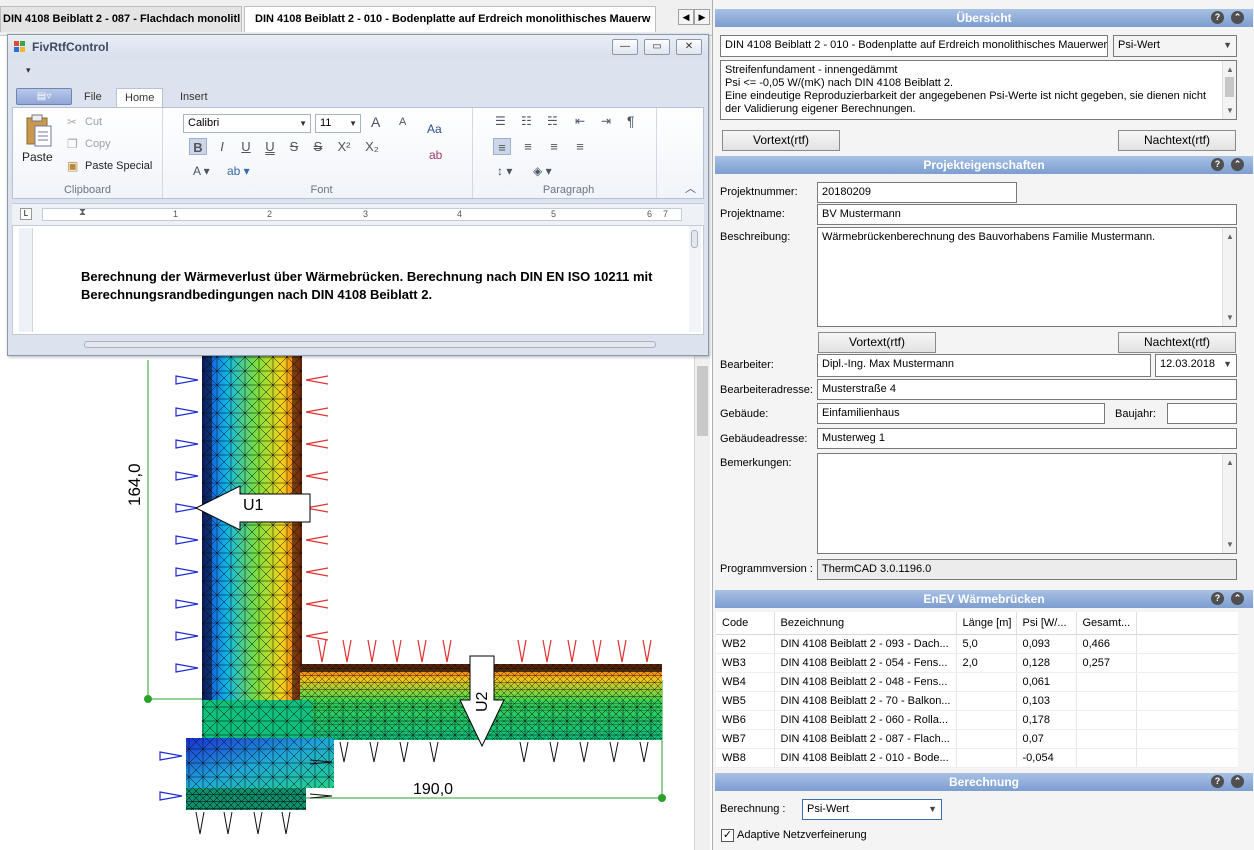 The height and width of the screenshot is (850, 1254). What do you see at coordinates (402, 122) in the screenshot?
I see `shrink-font-button: A` at bounding box center [402, 122].